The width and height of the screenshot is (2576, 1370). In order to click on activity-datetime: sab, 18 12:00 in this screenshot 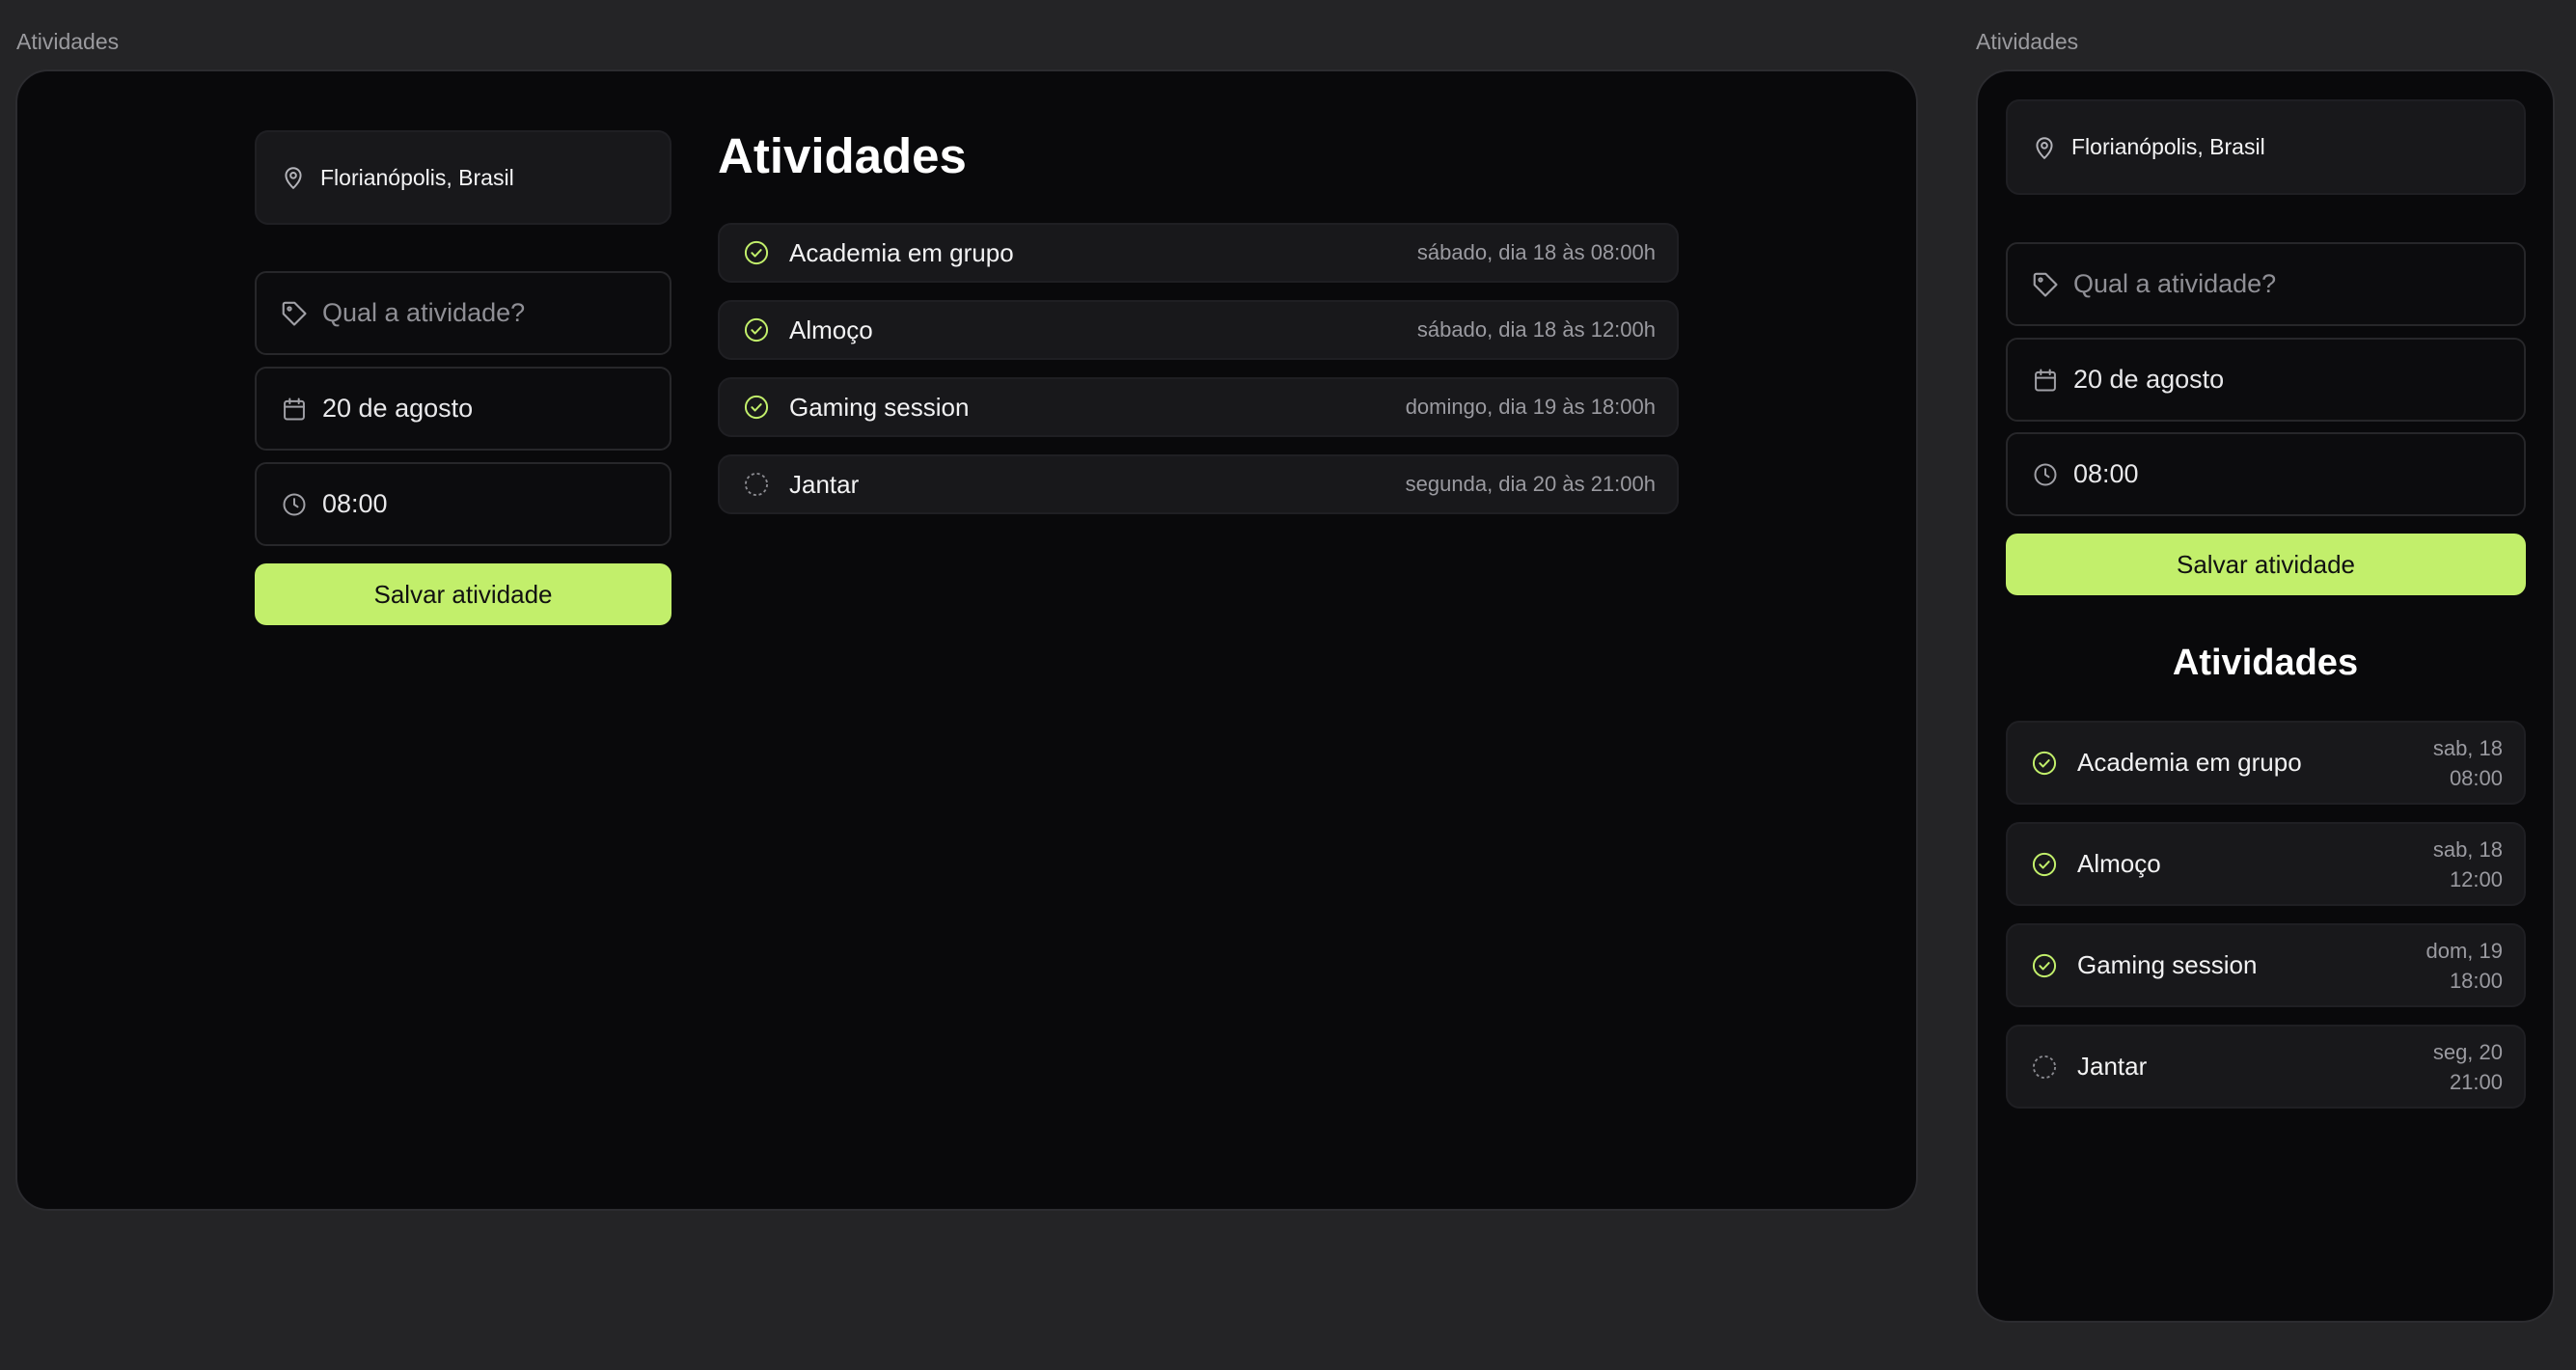, I will do `click(2468, 865)`.